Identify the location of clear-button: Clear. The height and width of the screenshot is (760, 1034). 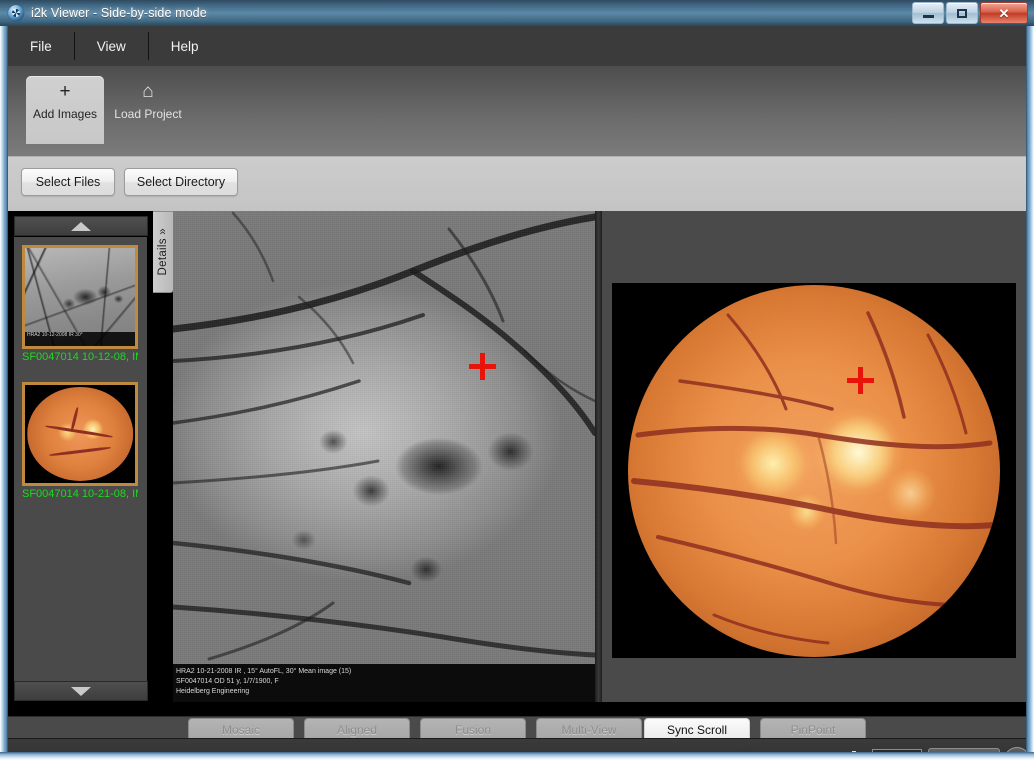
(964, 750).